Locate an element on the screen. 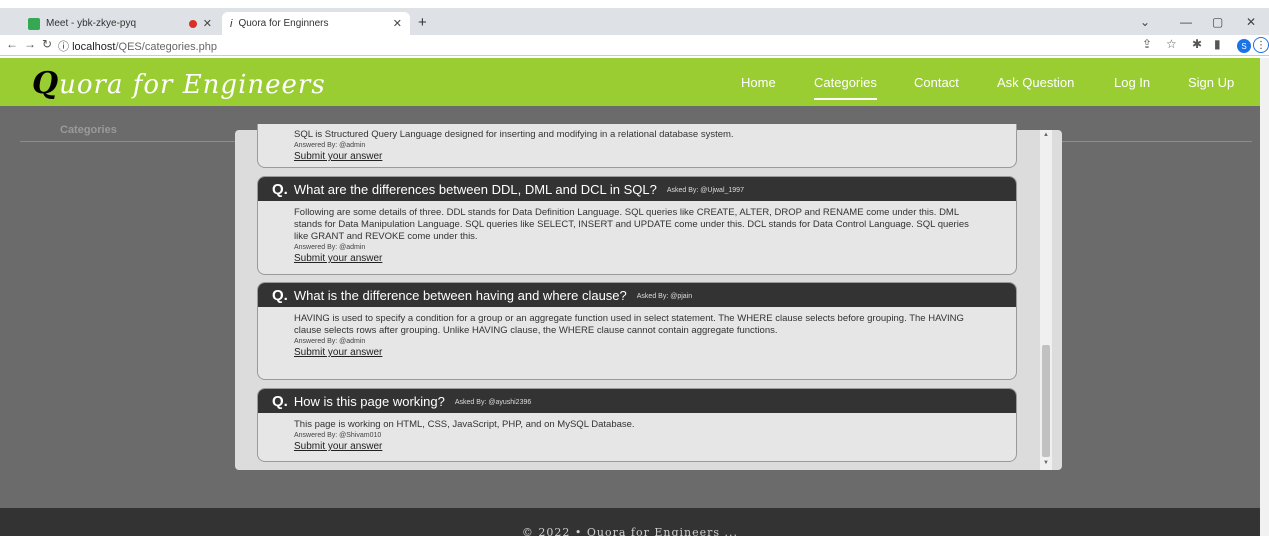 The width and height of the screenshot is (1269, 536). browser-tab-quora: i Quora for Enginners ✕ is located at coordinates (316, 23).